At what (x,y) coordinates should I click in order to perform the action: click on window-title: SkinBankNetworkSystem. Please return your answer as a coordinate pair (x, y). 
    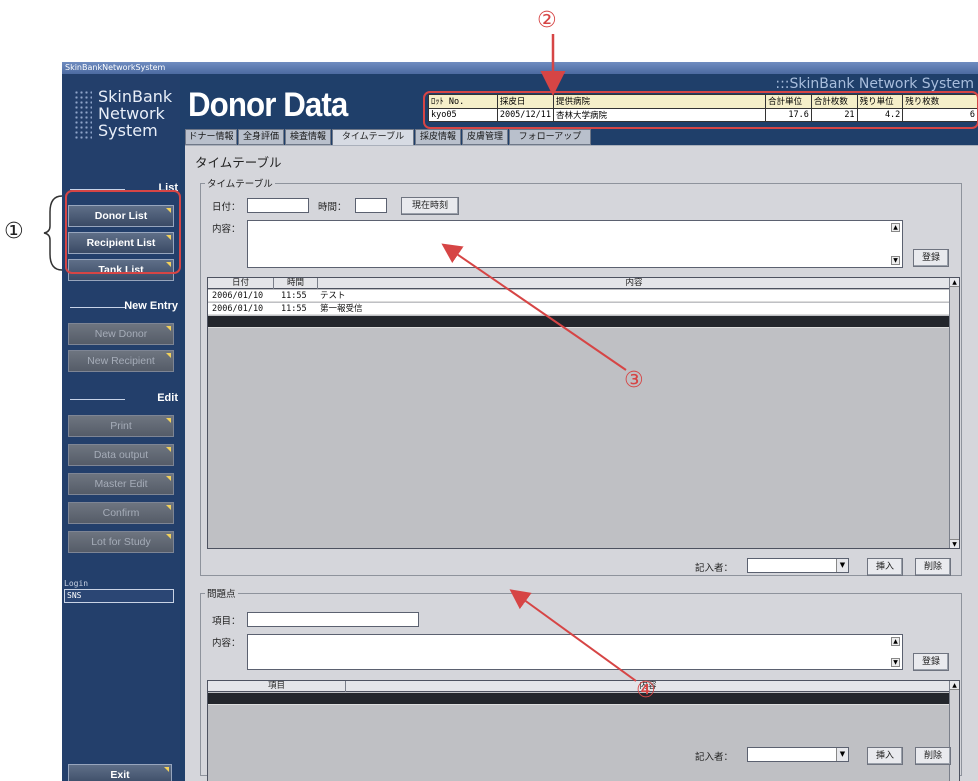
    Looking at the image, I should click on (520, 68).